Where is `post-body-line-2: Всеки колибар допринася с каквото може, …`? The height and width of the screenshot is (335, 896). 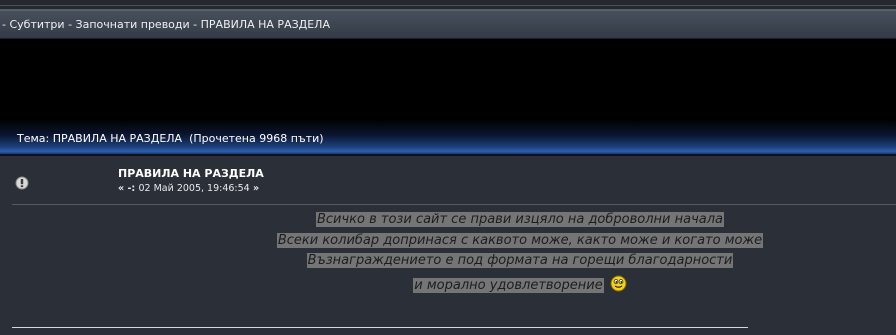 post-body-line-2: Всеки колибар допринася с каквото може, … is located at coordinates (520, 240).